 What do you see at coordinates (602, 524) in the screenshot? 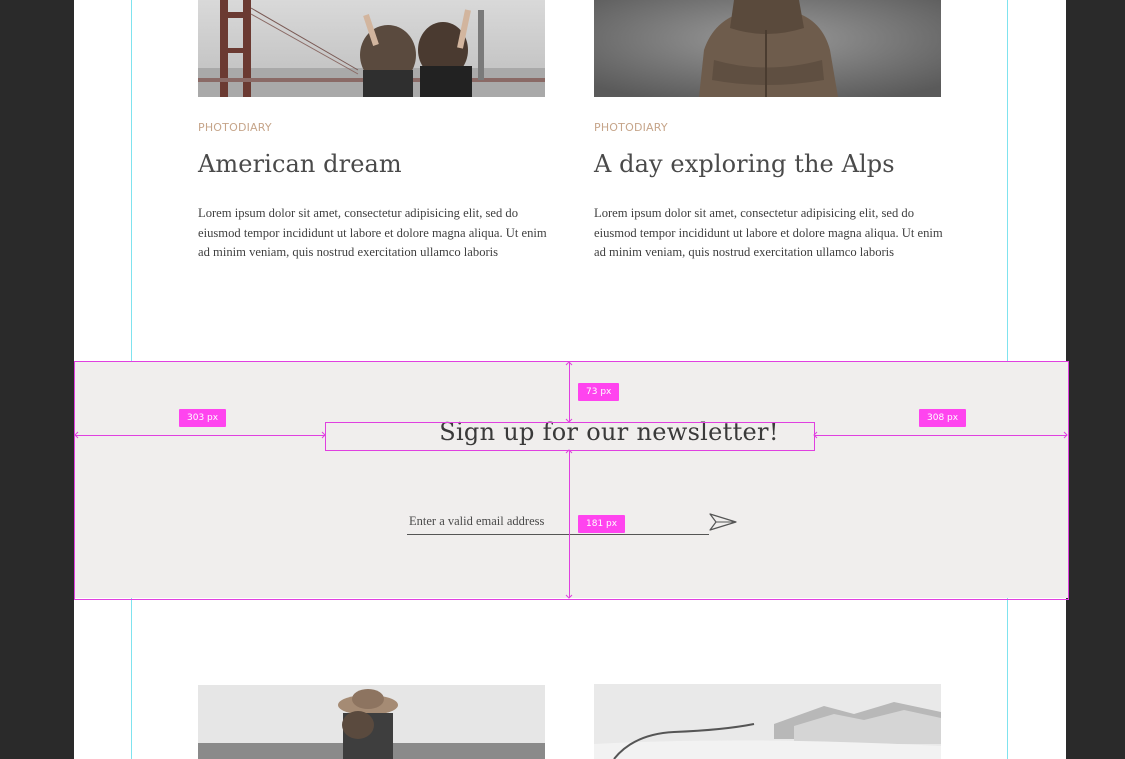
I see `measure-badge-bottom: 181 px` at bounding box center [602, 524].